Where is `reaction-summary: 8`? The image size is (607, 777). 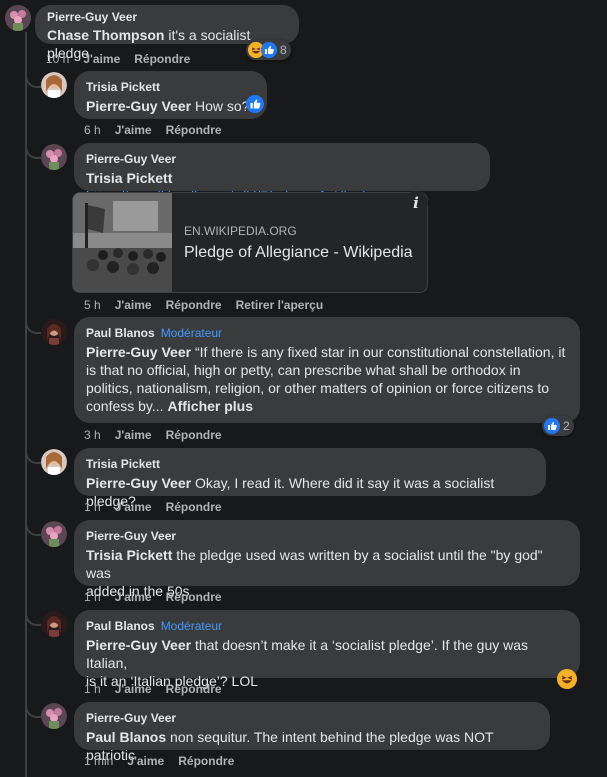
reaction-summary: 8 is located at coordinates (268, 50).